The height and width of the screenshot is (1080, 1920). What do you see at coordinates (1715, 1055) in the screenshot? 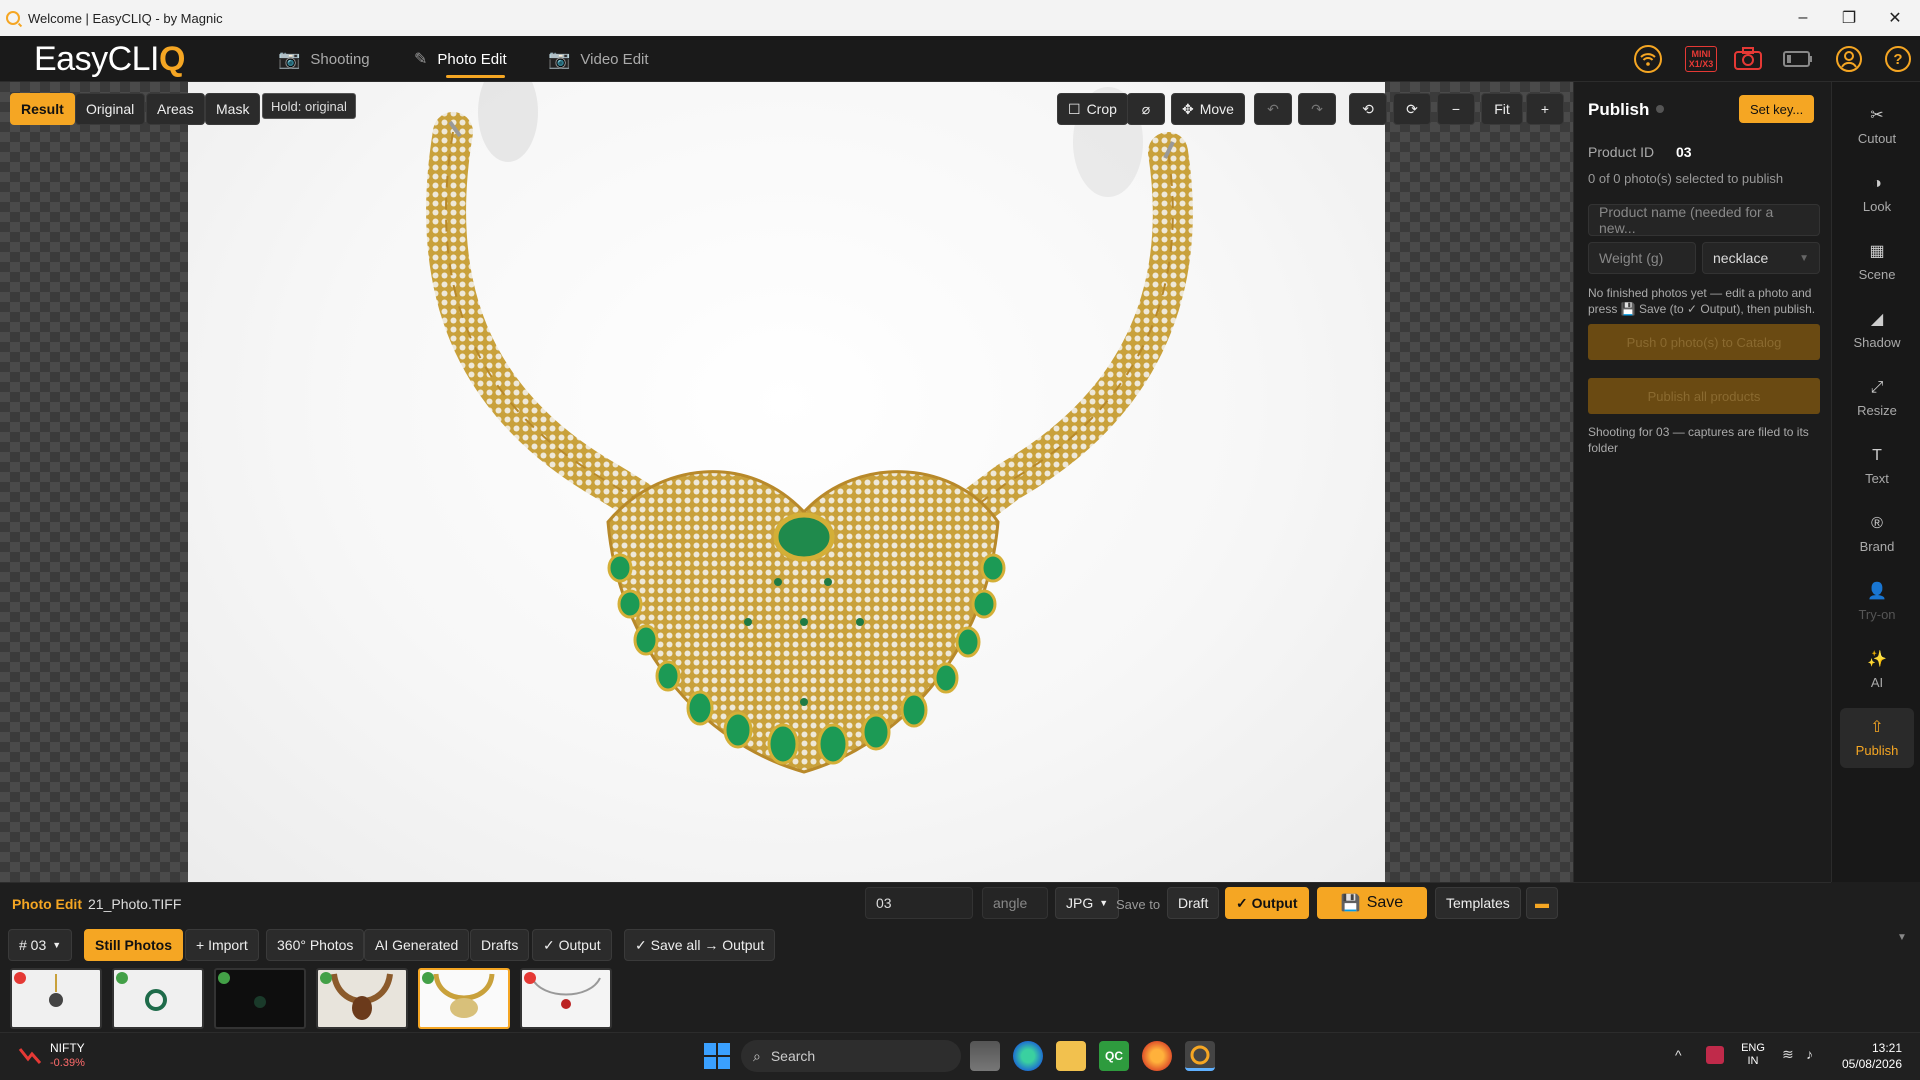
I see `tray-app-icon` at bounding box center [1715, 1055].